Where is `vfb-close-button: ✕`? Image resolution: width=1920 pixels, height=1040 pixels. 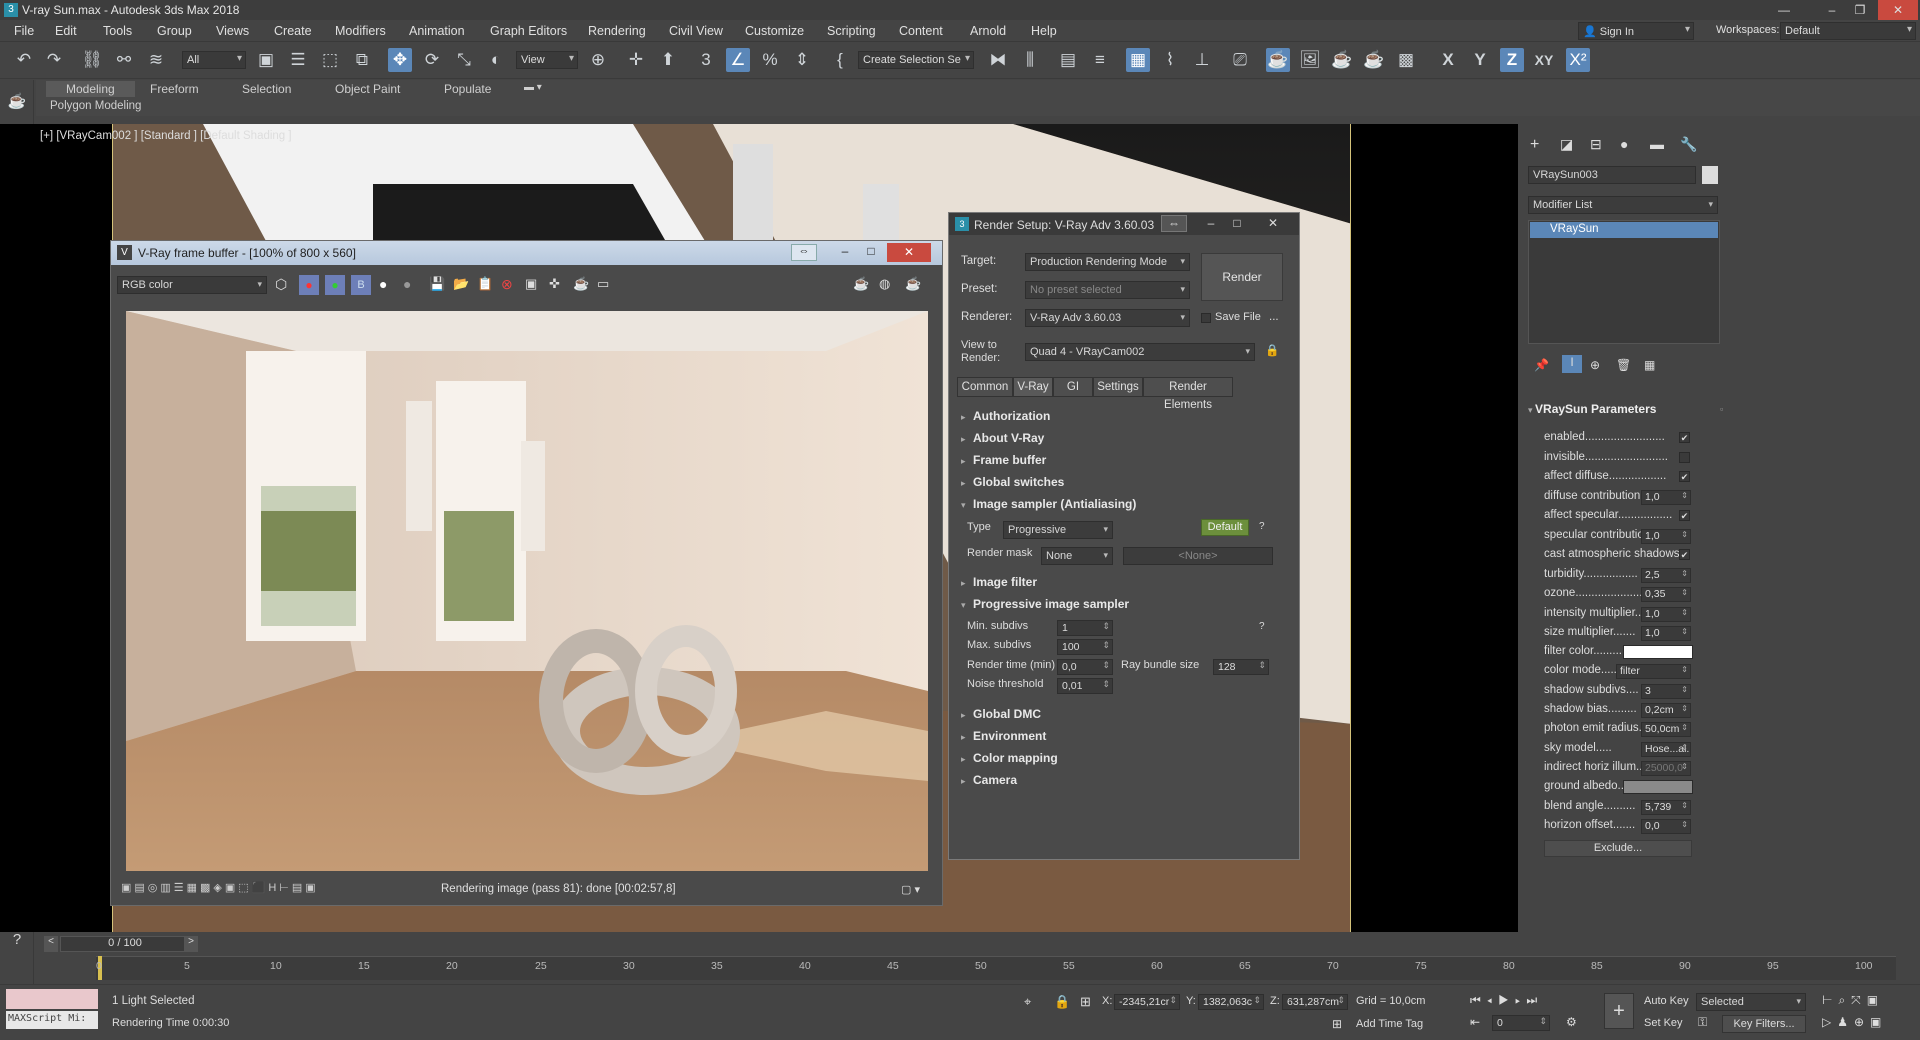
vfb-close-button: ✕ is located at coordinates (909, 252).